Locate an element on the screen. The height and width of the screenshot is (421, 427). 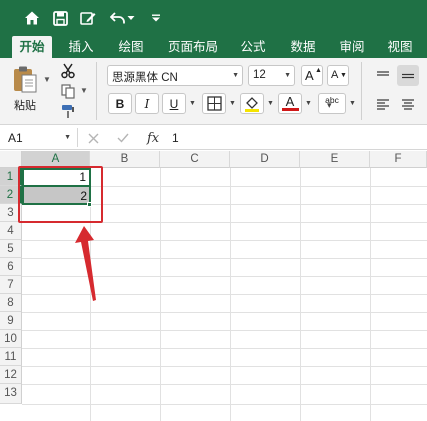
ribbon-tabs: 开始 插入 绘图 页面布局 公式 数据 审阅 视图 is located at coordinates (213, 47).